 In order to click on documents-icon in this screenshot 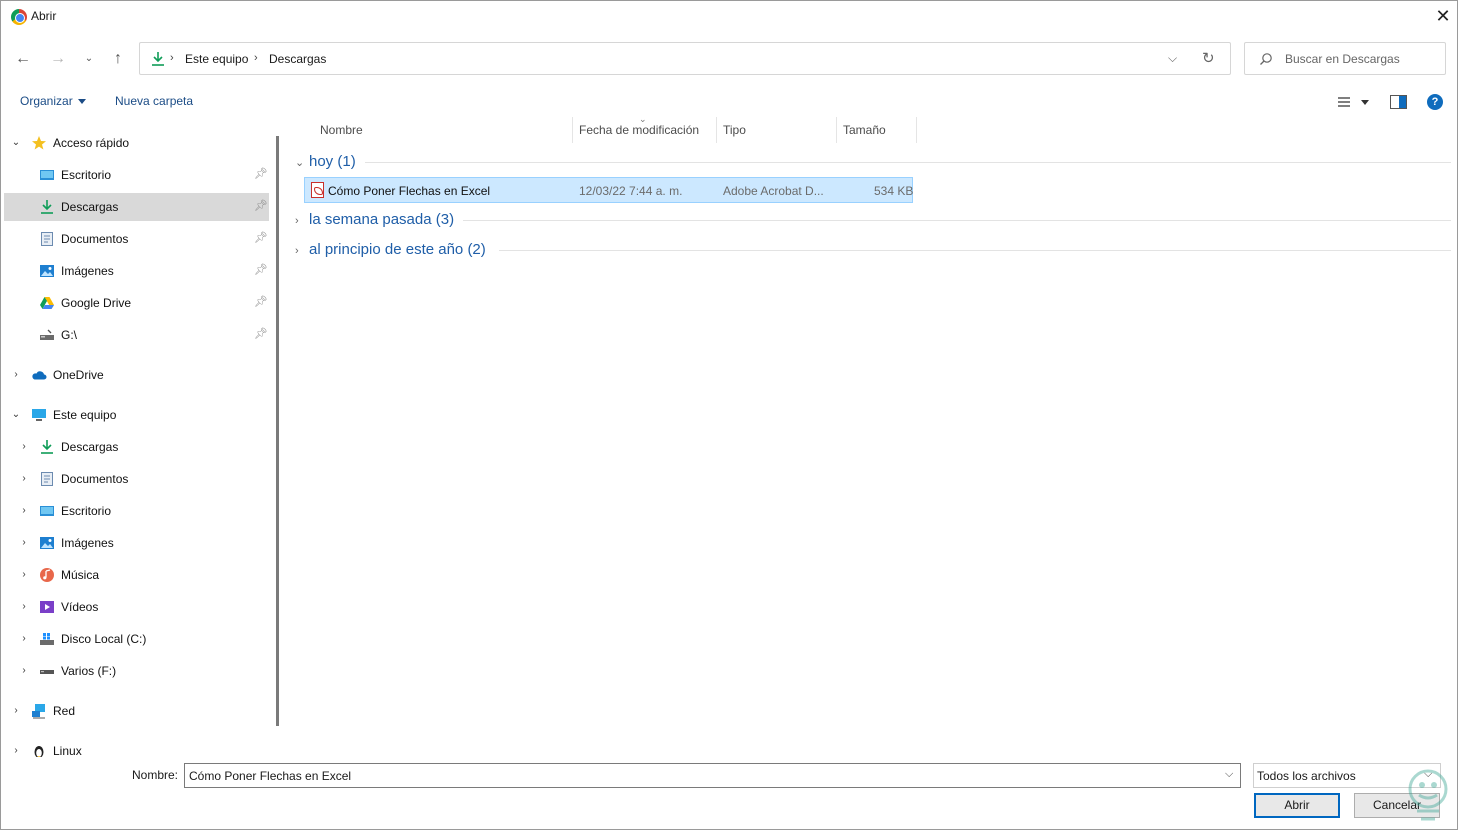, I will do `click(47, 239)`.